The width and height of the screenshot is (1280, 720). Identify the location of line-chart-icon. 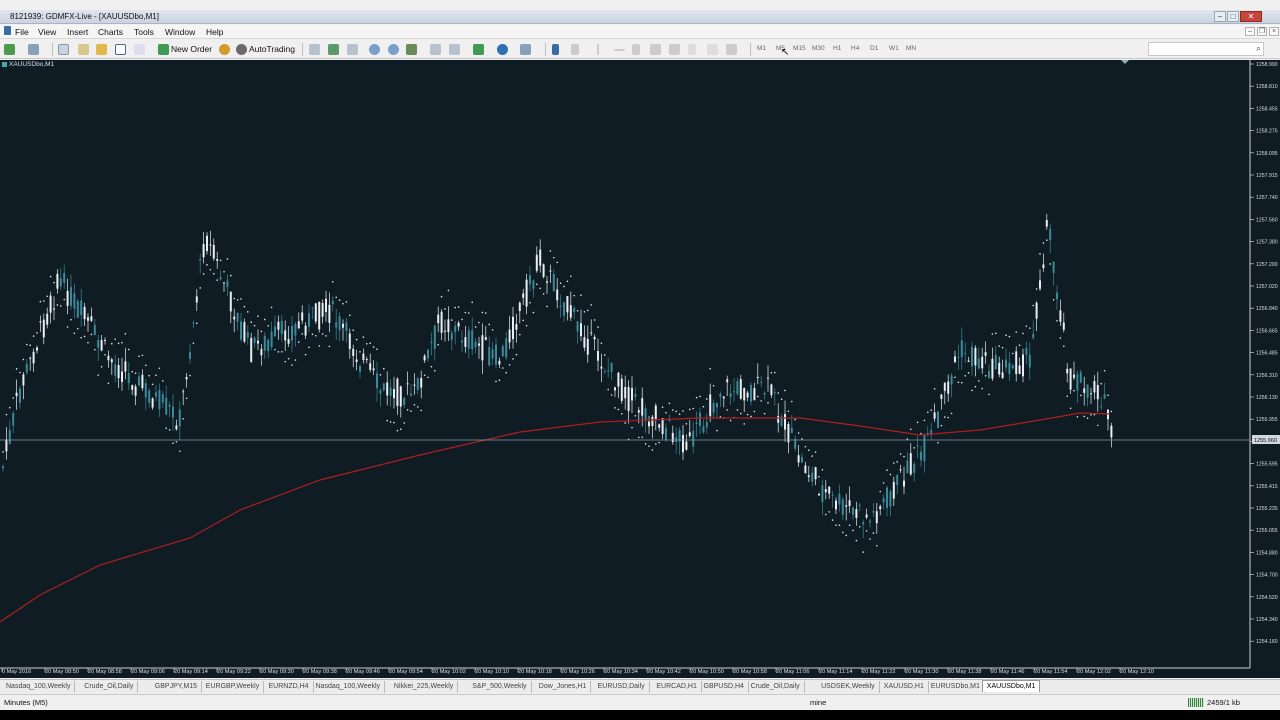
(352, 49).